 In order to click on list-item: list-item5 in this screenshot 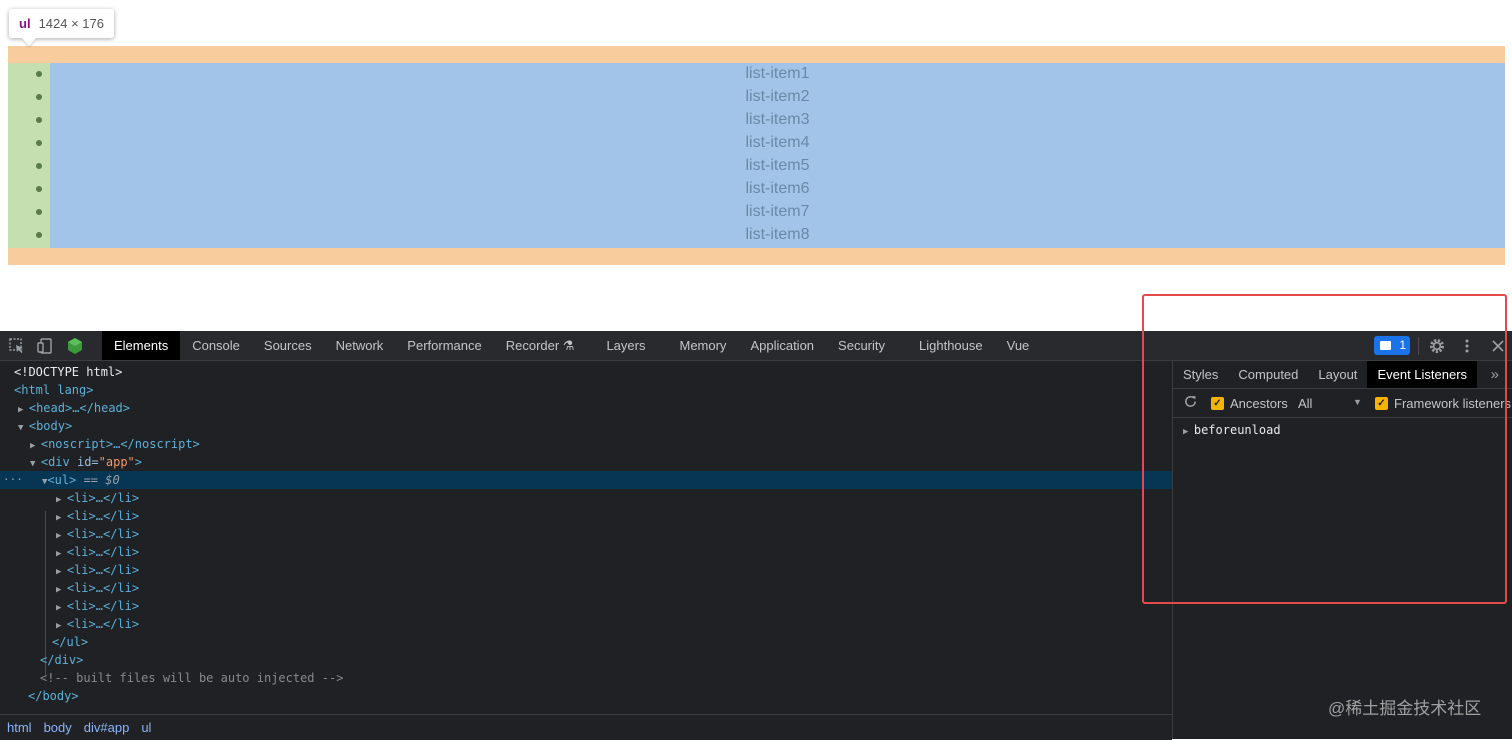, I will do `click(756, 166)`.